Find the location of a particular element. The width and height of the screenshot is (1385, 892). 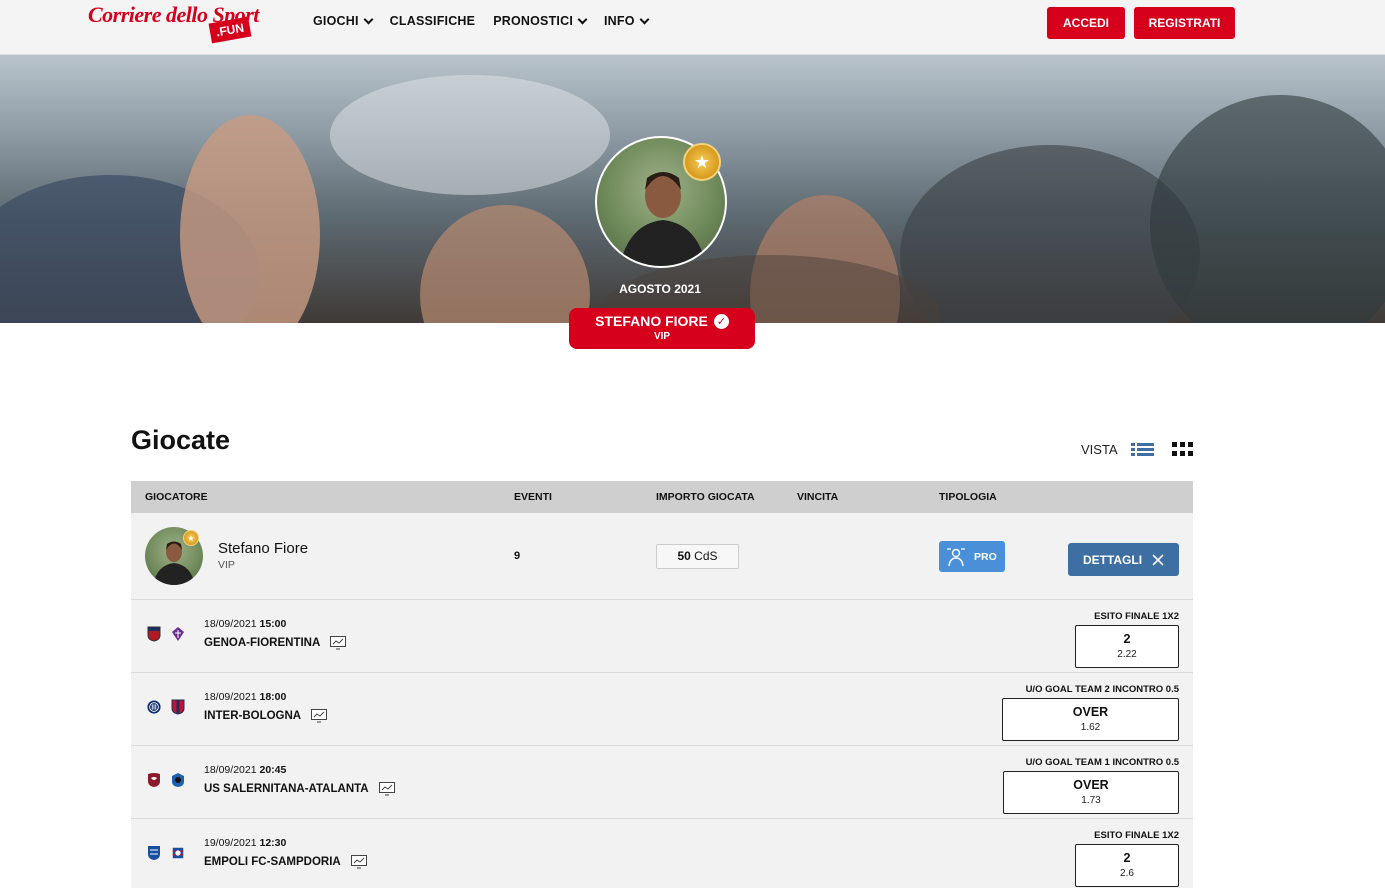

view-label: VISTA is located at coordinates (1099, 449).